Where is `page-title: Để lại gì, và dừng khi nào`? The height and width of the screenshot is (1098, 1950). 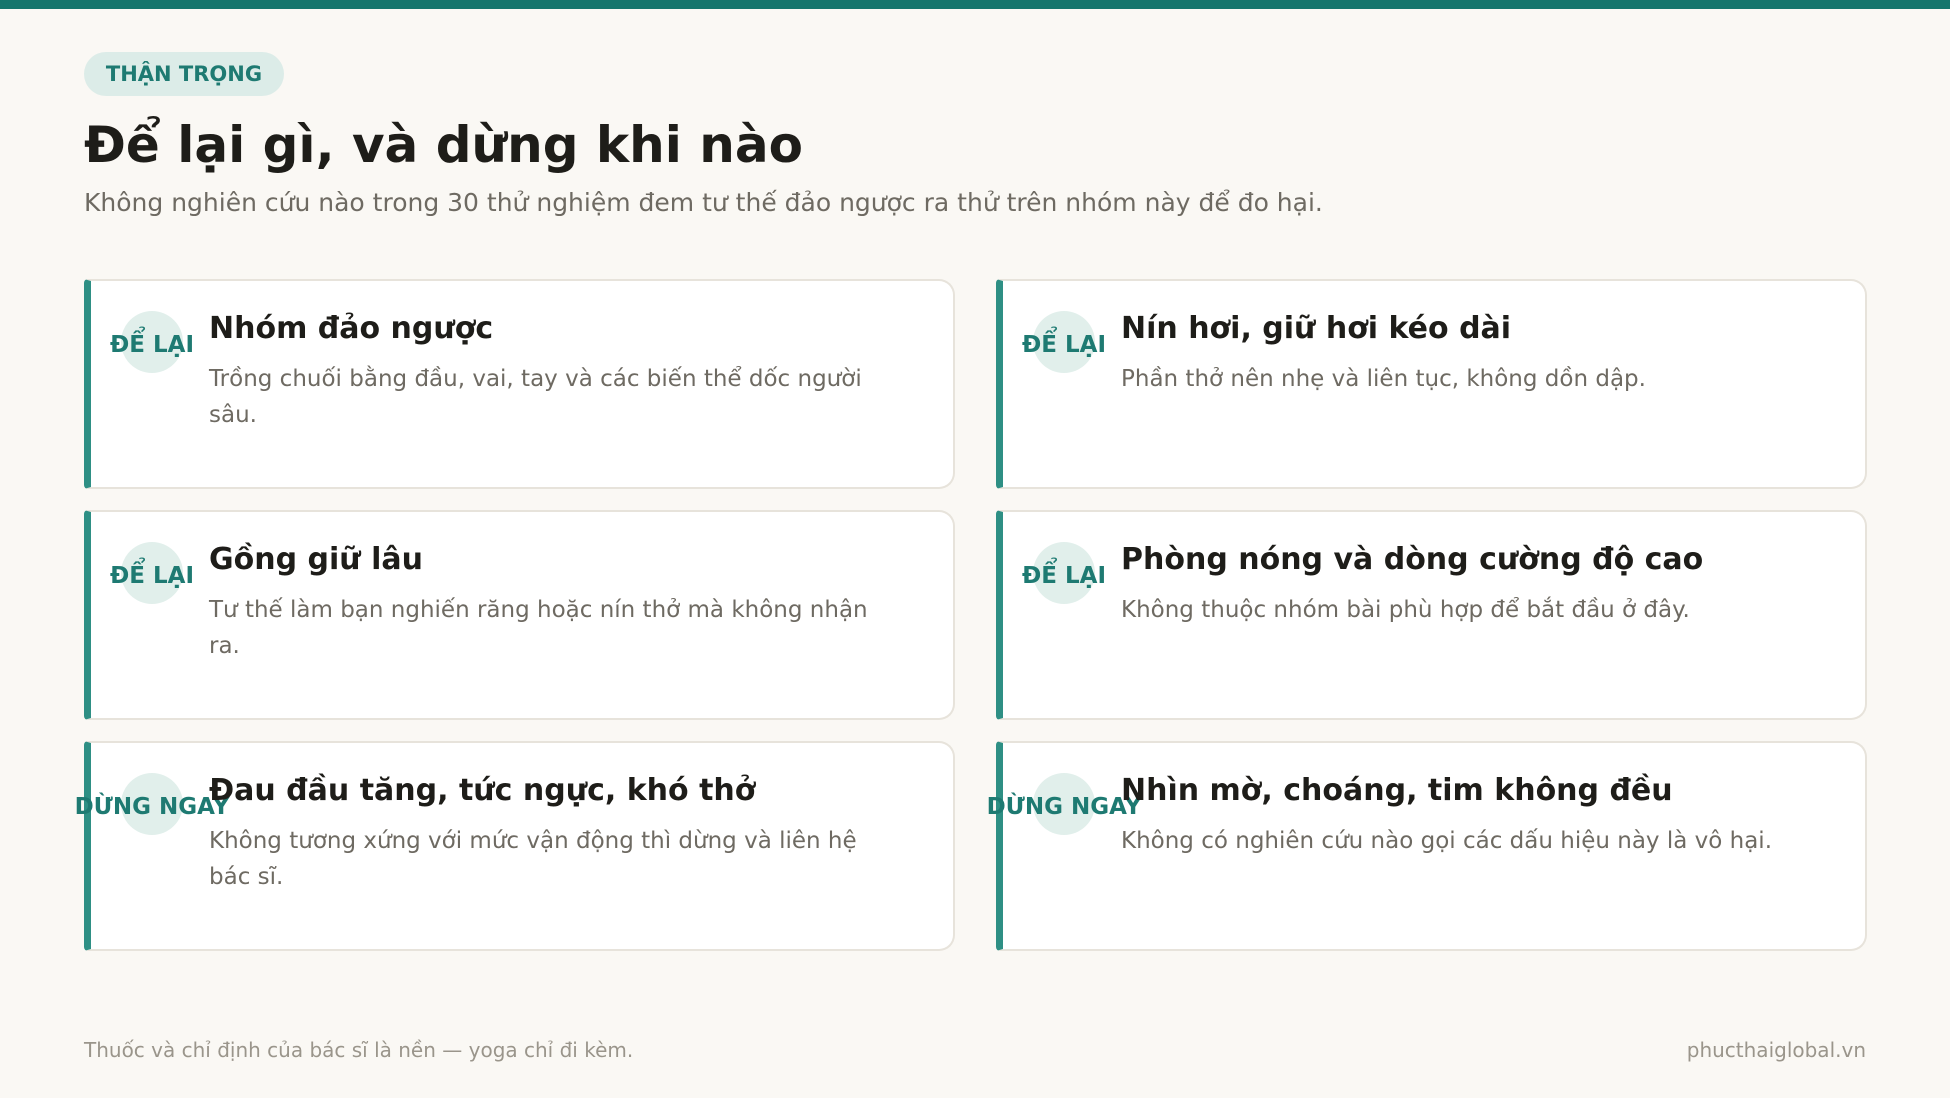 page-title: Để lại gì, và dừng khi nào is located at coordinates (443, 145).